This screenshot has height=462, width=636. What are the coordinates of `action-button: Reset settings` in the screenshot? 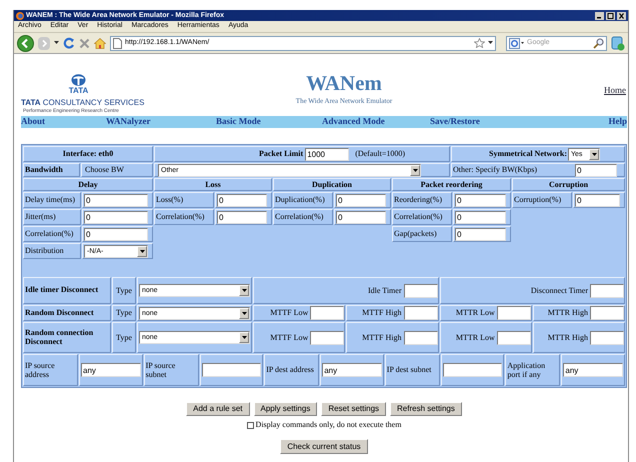 It's located at (353, 409).